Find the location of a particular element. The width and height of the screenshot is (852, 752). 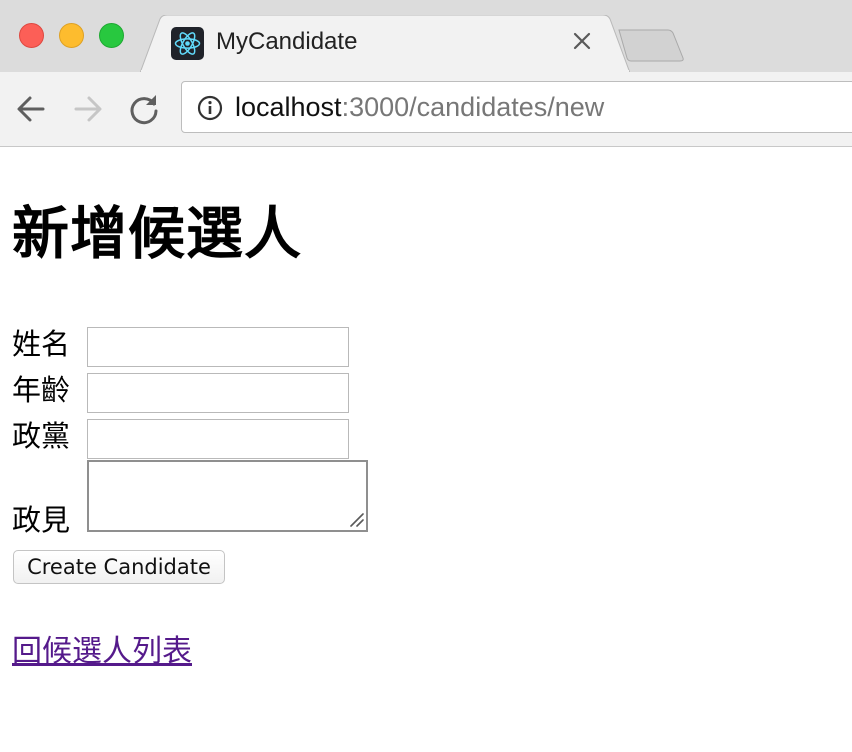

platform-label: 政見 is located at coordinates (41, 520).